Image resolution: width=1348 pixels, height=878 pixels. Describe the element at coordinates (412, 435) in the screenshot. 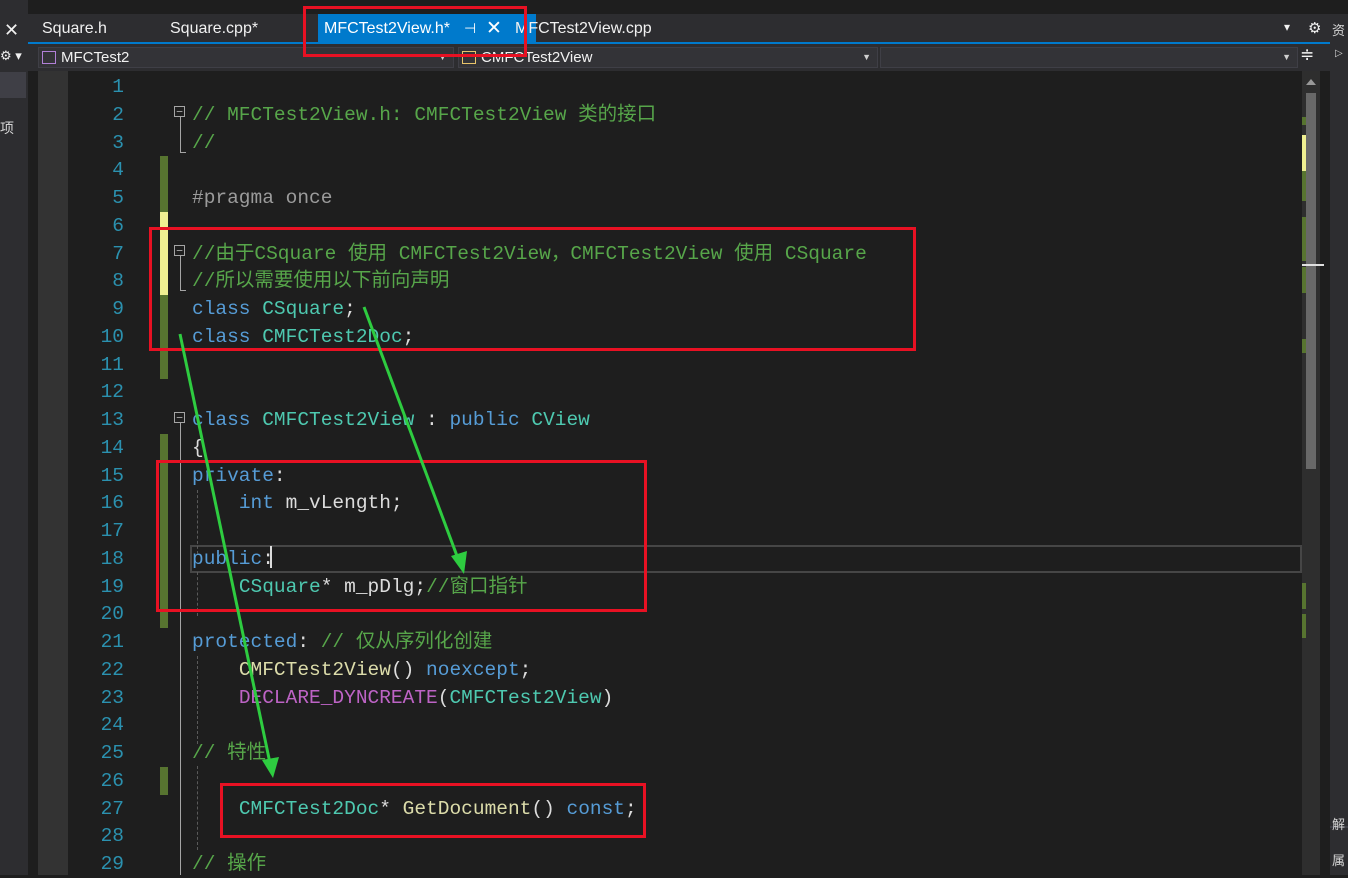

I see `annotation-arrow-csquare` at that location.